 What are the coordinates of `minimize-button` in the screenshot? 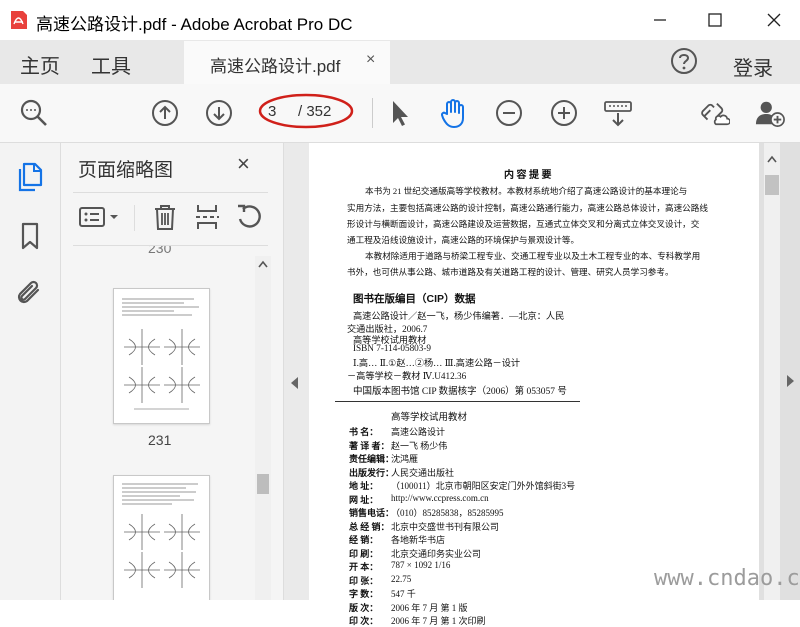 It's located at (660, 20).